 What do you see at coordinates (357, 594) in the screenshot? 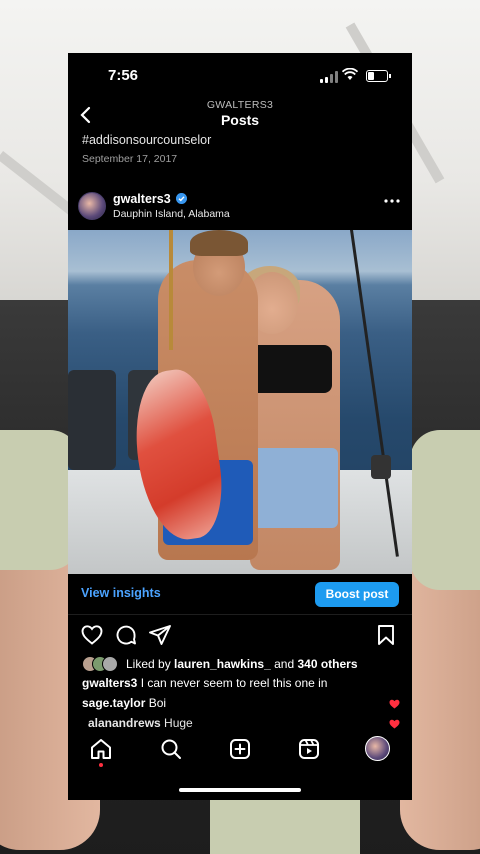
I see `boost-post-button: Boost post` at bounding box center [357, 594].